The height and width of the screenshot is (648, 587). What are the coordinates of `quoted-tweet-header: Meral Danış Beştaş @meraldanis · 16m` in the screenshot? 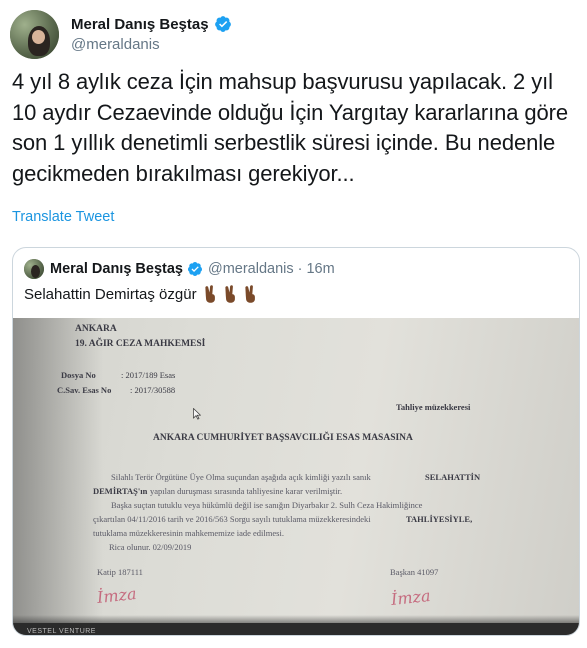 It's located at (179, 269).